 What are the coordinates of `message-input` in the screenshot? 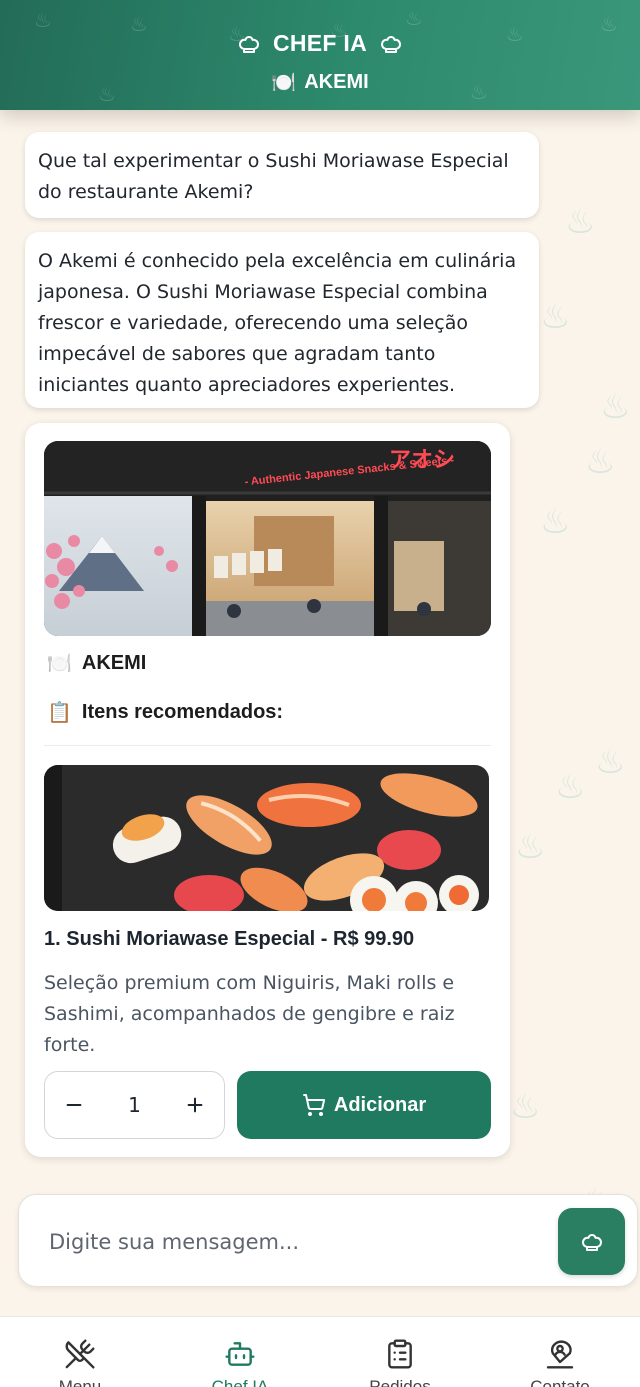 It's located at (299, 1242).